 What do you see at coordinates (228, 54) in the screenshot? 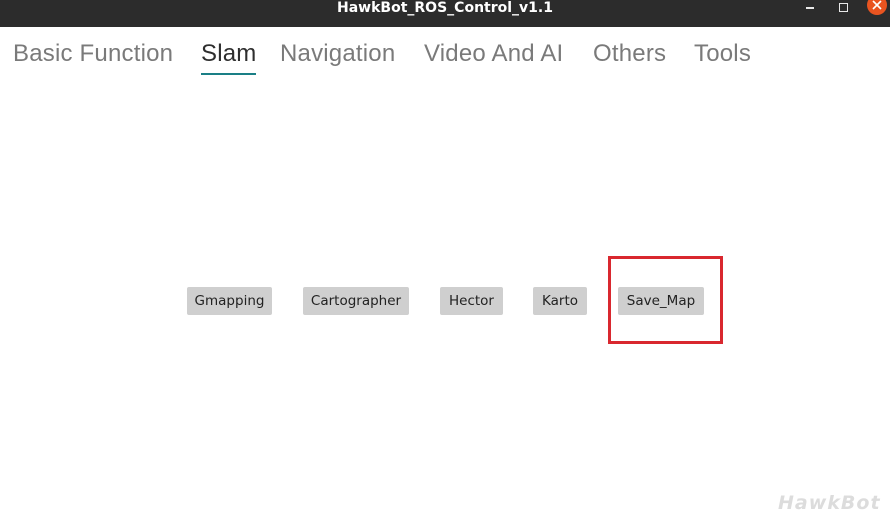
I see `tab-slam: Slam` at bounding box center [228, 54].